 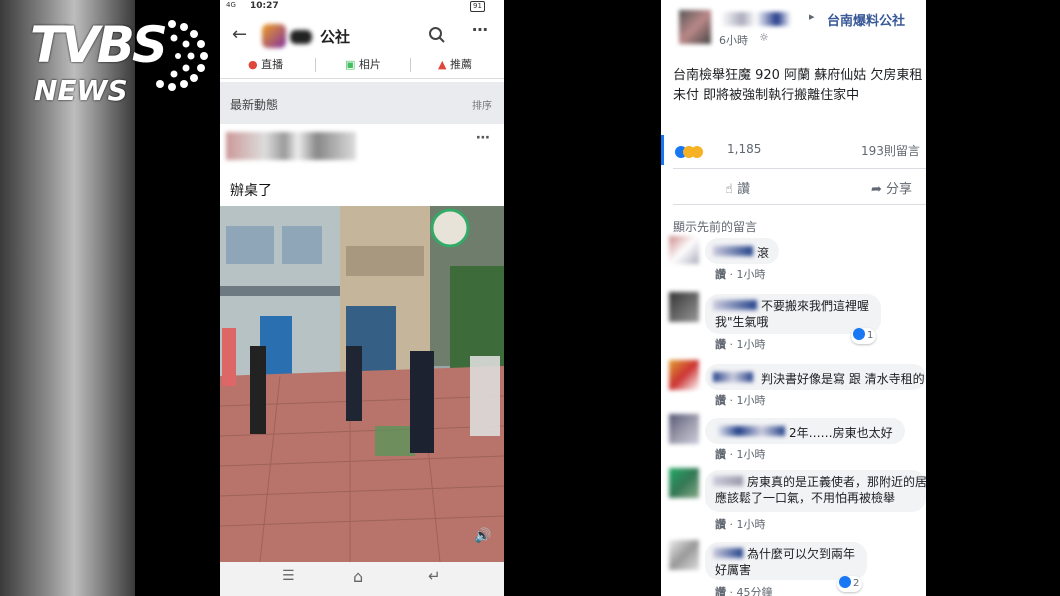 I want to click on show-previous-comments-link: 顯示先前的留言, so click(x=715, y=226).